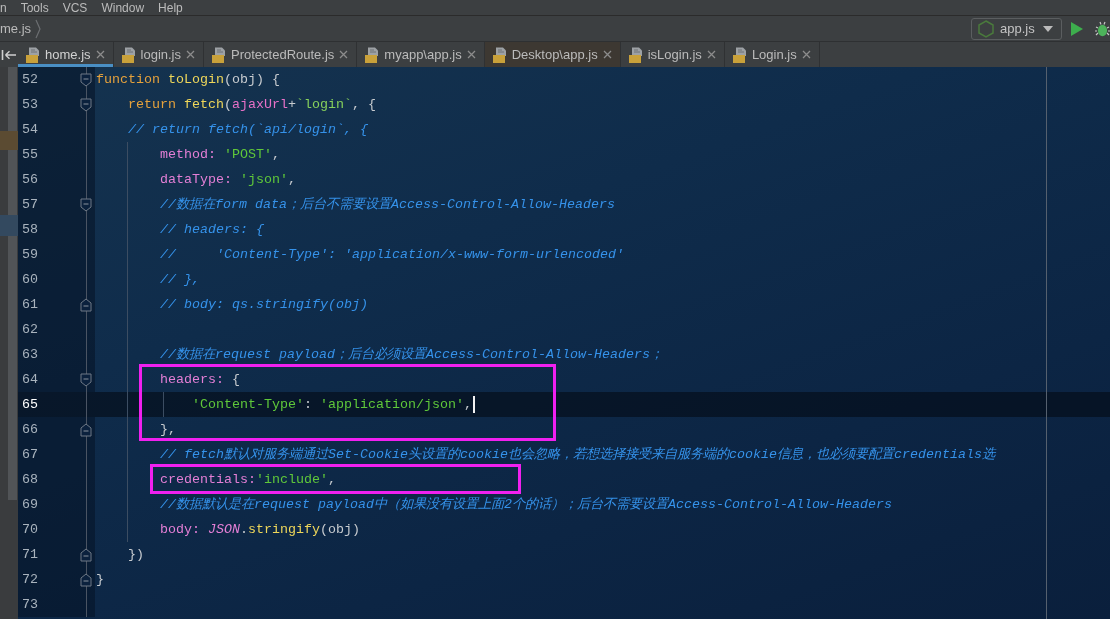 The image size is (1110, 619). What do you see at coordinates (66, 54) in the screenshot?
I see `editor-tab: home.js` at bounding box center [66, 54].